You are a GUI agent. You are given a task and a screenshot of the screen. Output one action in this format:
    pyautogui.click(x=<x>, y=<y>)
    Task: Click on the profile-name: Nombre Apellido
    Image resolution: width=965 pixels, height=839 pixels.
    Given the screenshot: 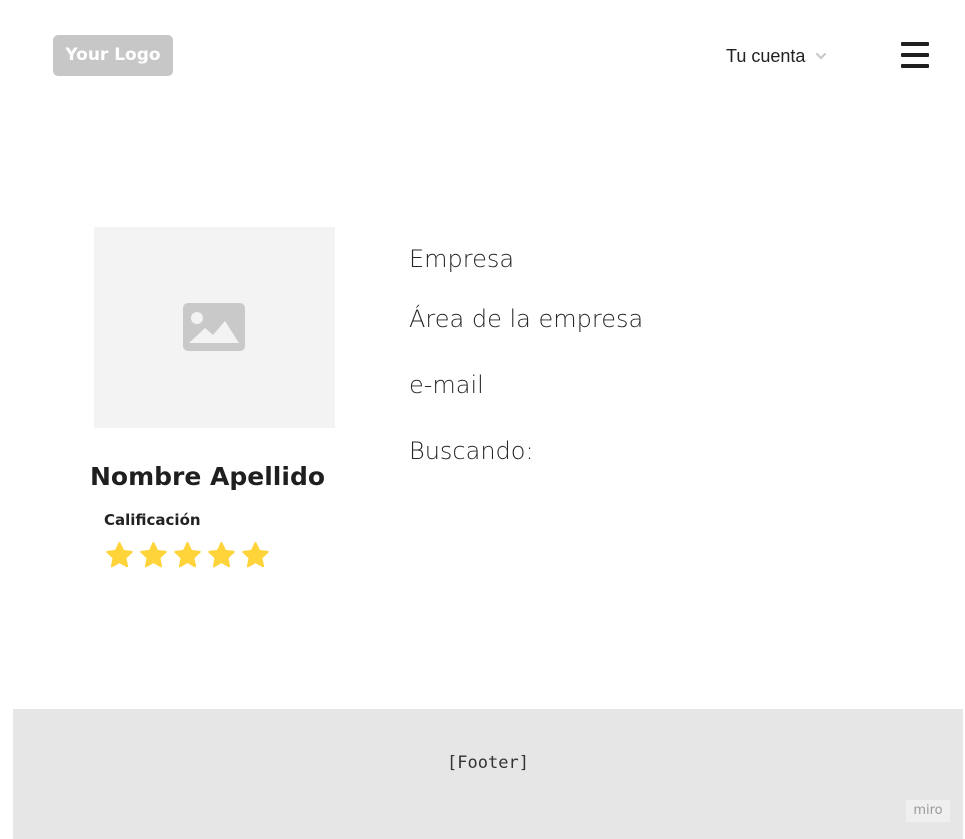 What is the action you would take?
    pyautogui.click(x=208, y=476)
    